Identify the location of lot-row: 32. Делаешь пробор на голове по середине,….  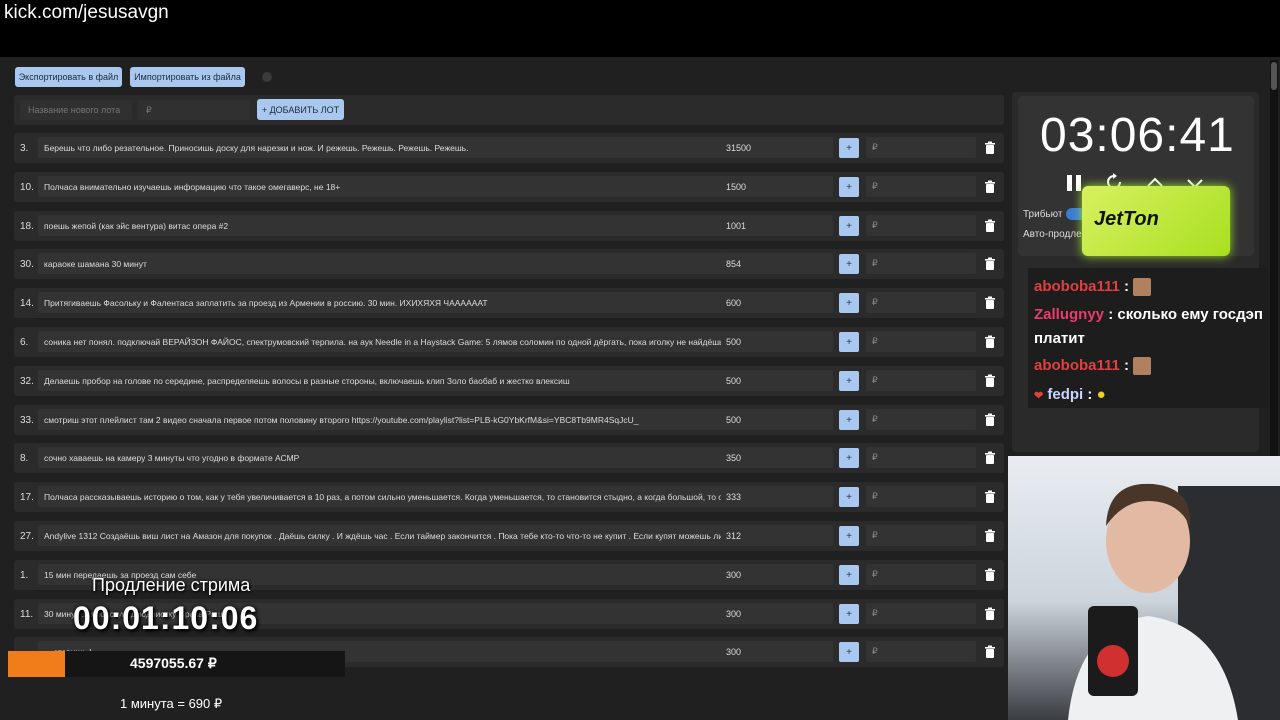
(509, 381).